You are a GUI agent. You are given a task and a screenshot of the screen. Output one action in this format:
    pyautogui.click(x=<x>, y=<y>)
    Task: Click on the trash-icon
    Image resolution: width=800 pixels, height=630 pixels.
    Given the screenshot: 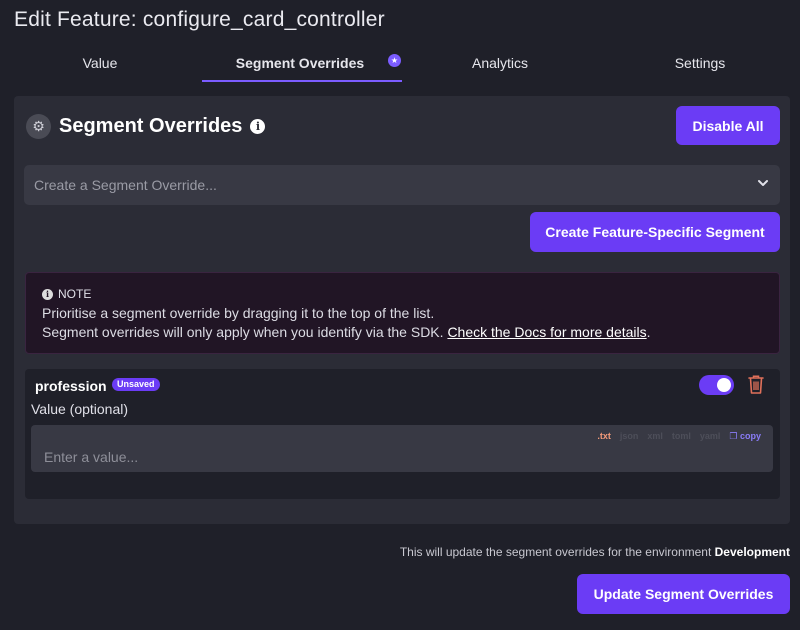 What is the action you would take?
    pyautogui.click(x=756, y=384)
    